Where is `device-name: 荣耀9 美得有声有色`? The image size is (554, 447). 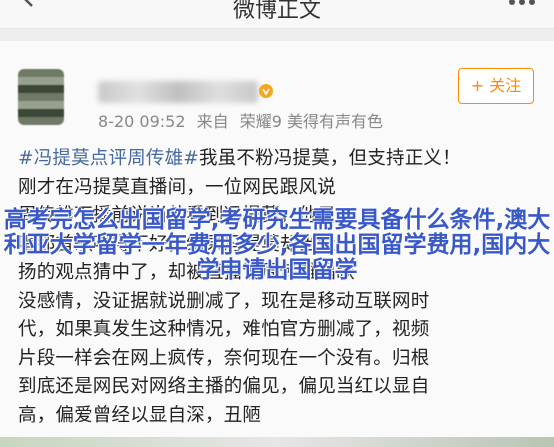 device-name: 荣耀9 美得有声有色 is located at coordinates (311, 121).